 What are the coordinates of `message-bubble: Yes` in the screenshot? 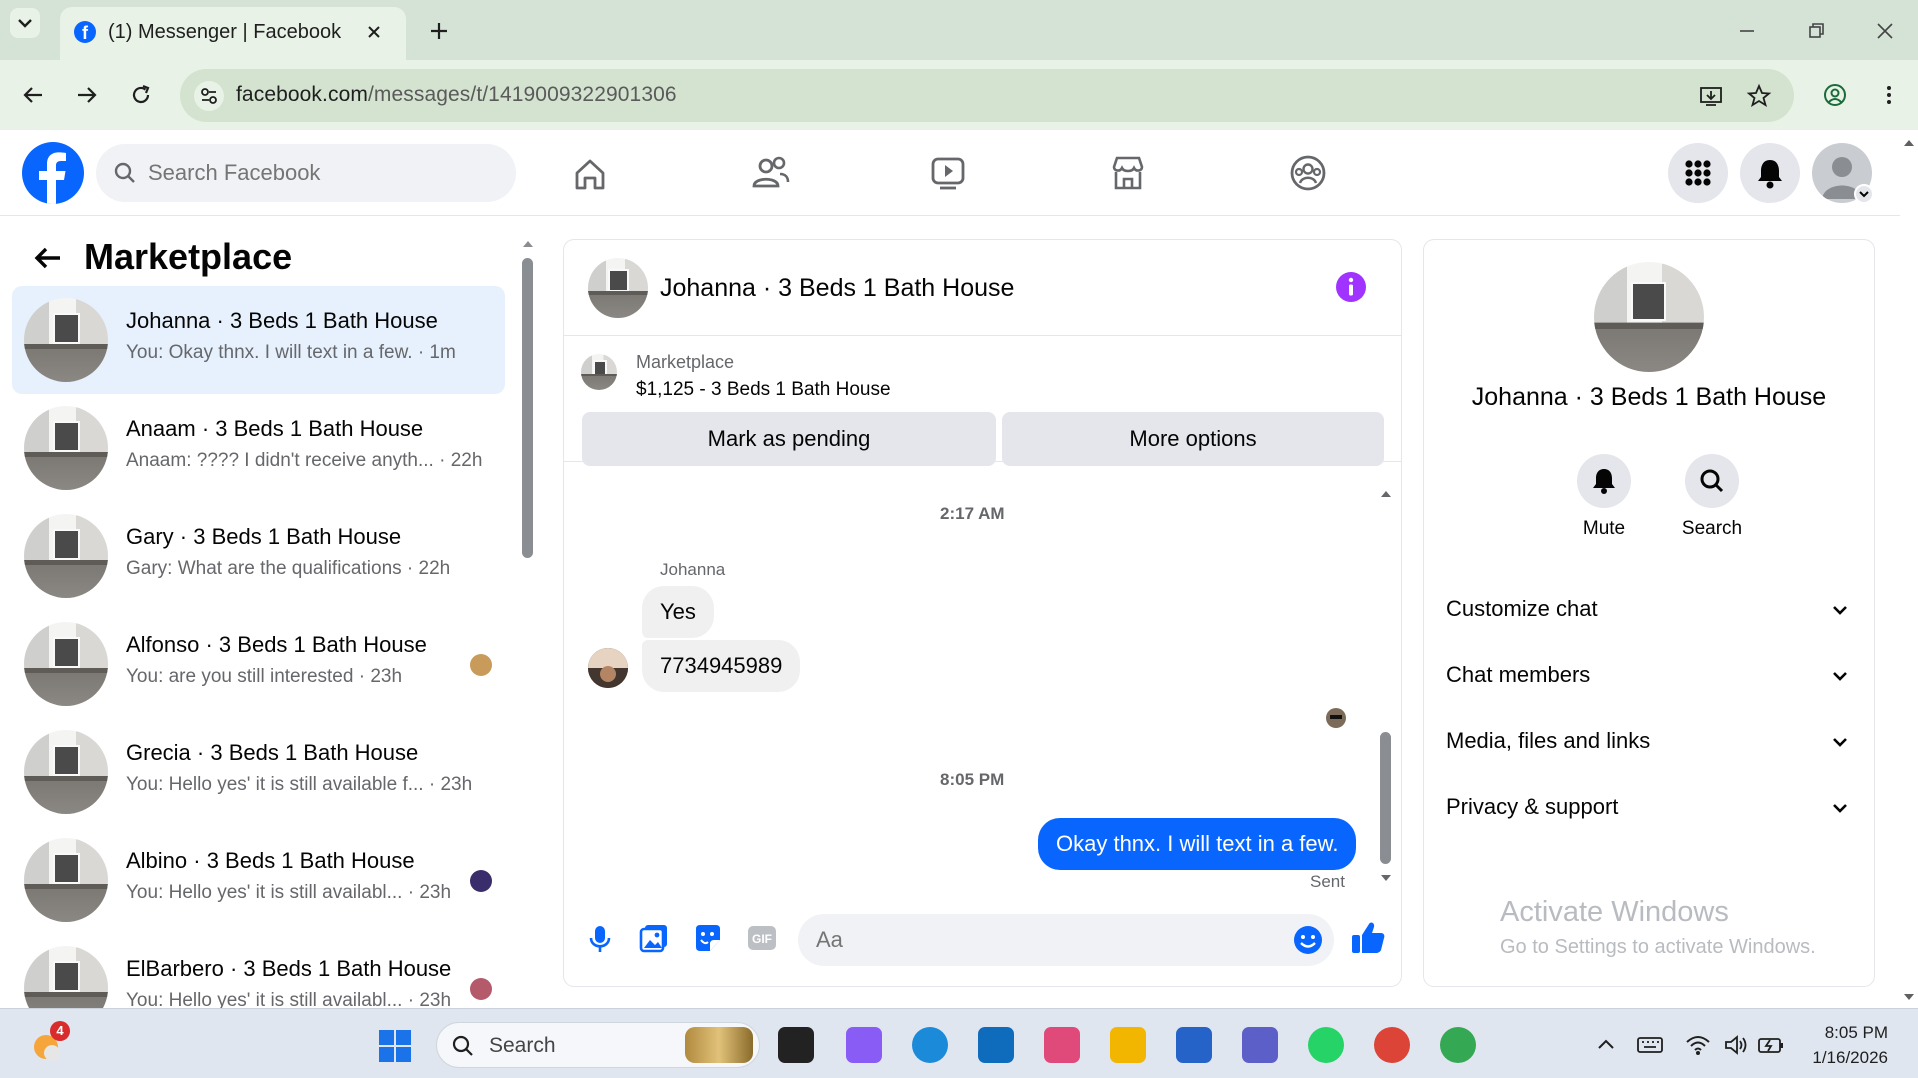 It's located at (678, 612).